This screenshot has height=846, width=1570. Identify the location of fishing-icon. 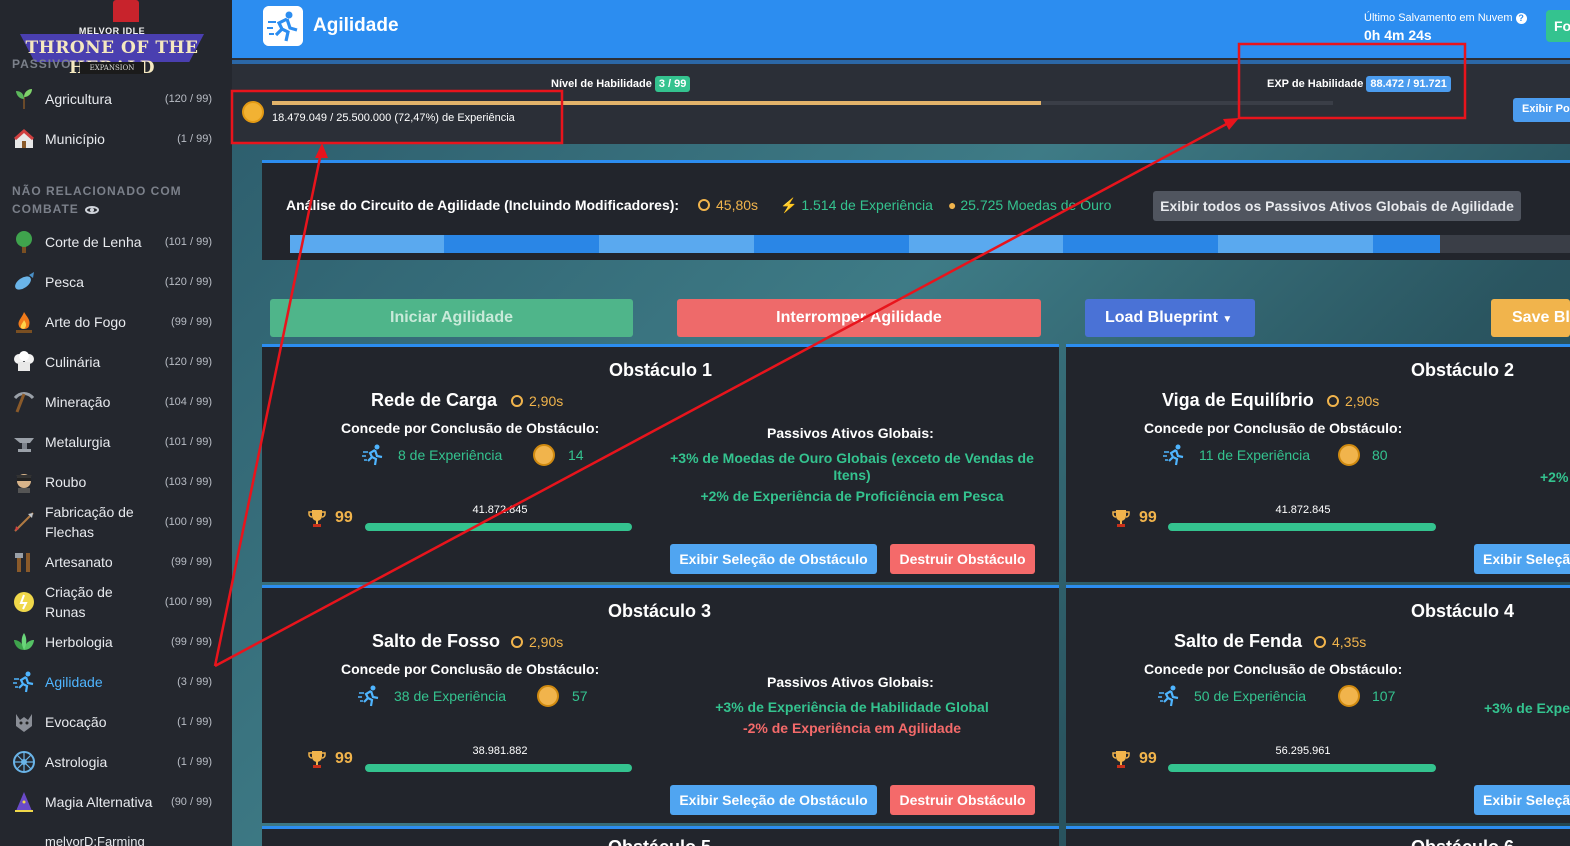
(24, 281).